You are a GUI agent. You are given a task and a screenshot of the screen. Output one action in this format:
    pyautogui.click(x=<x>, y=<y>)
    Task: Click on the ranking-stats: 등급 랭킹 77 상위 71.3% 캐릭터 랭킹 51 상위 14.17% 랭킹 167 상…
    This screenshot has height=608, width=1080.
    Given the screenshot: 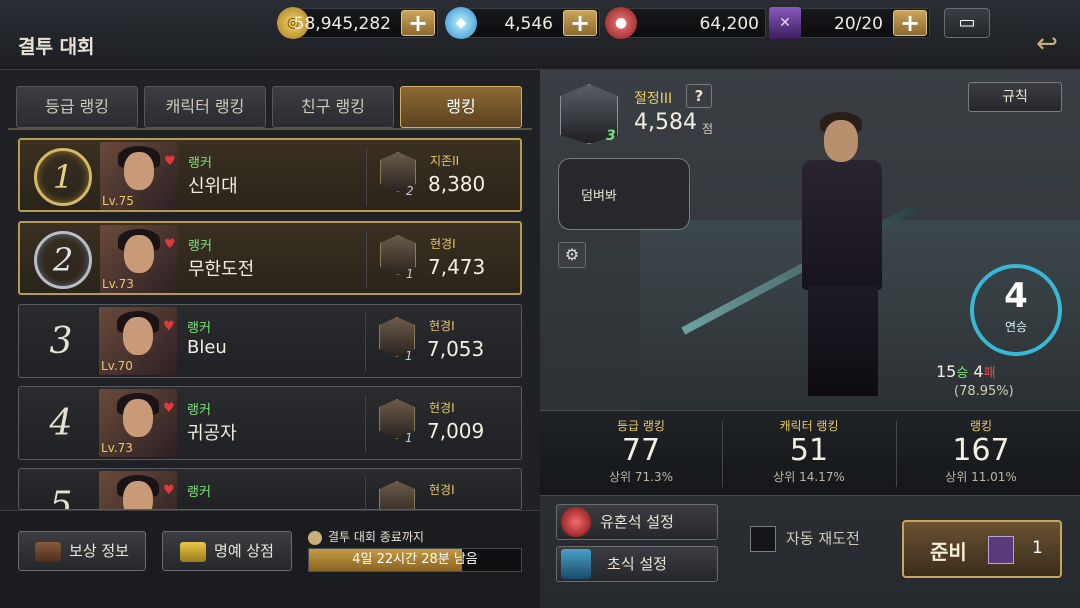 What is the action you would take?
    pyautogui.click(x=810, y=453)
    